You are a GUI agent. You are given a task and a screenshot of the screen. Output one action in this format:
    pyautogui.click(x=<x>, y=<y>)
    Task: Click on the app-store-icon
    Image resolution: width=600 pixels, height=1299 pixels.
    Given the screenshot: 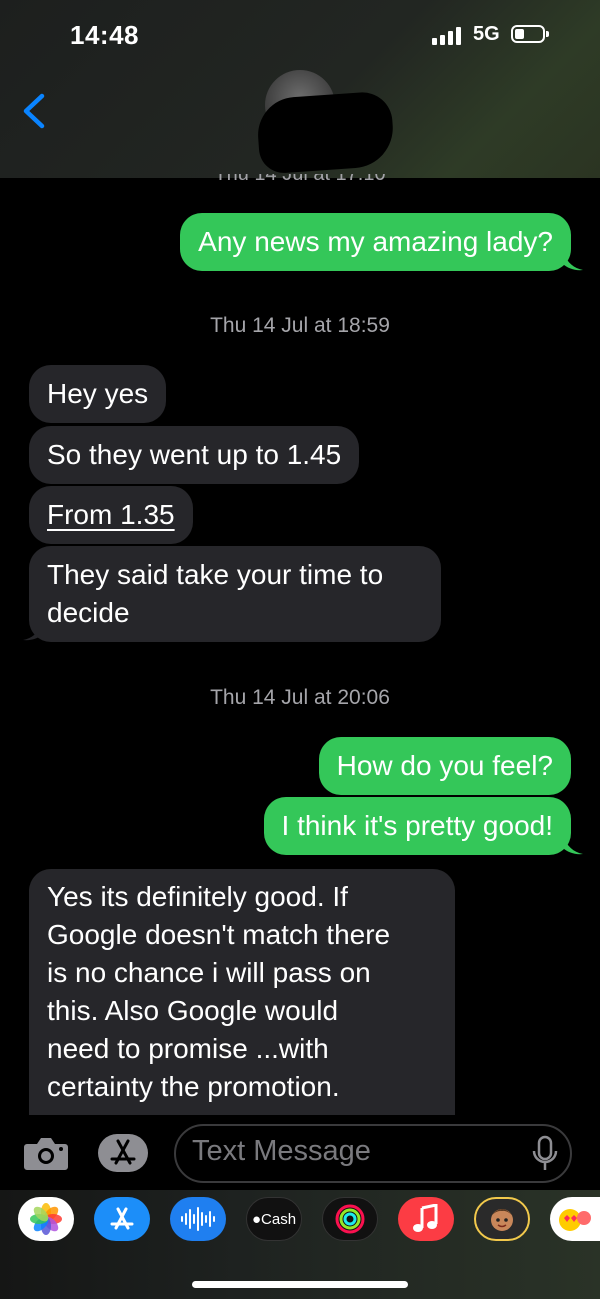 What is the action you would take?
    pyautogui.click(x=123, y=1153)
    